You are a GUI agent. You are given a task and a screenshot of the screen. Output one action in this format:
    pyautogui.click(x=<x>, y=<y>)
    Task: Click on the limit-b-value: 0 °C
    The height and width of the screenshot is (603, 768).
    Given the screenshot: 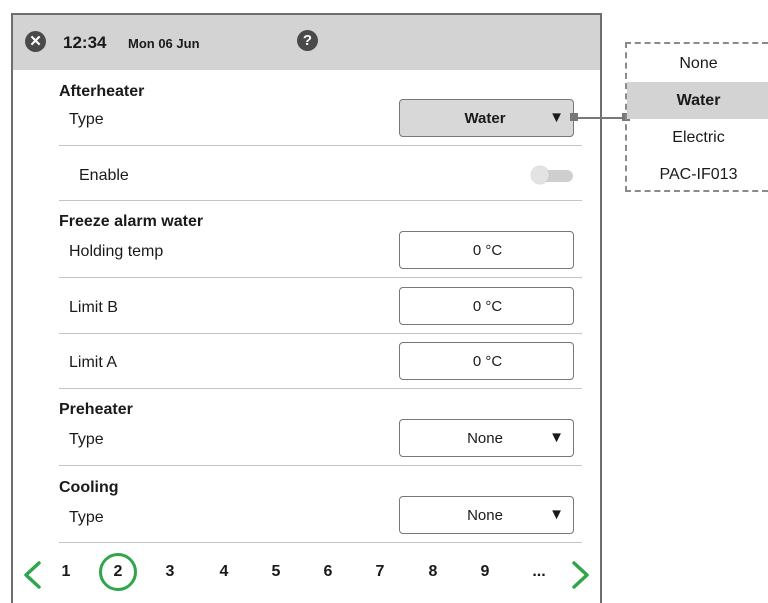 What is the action you would take?
    pyautogui.click(x=487, y=306)
    